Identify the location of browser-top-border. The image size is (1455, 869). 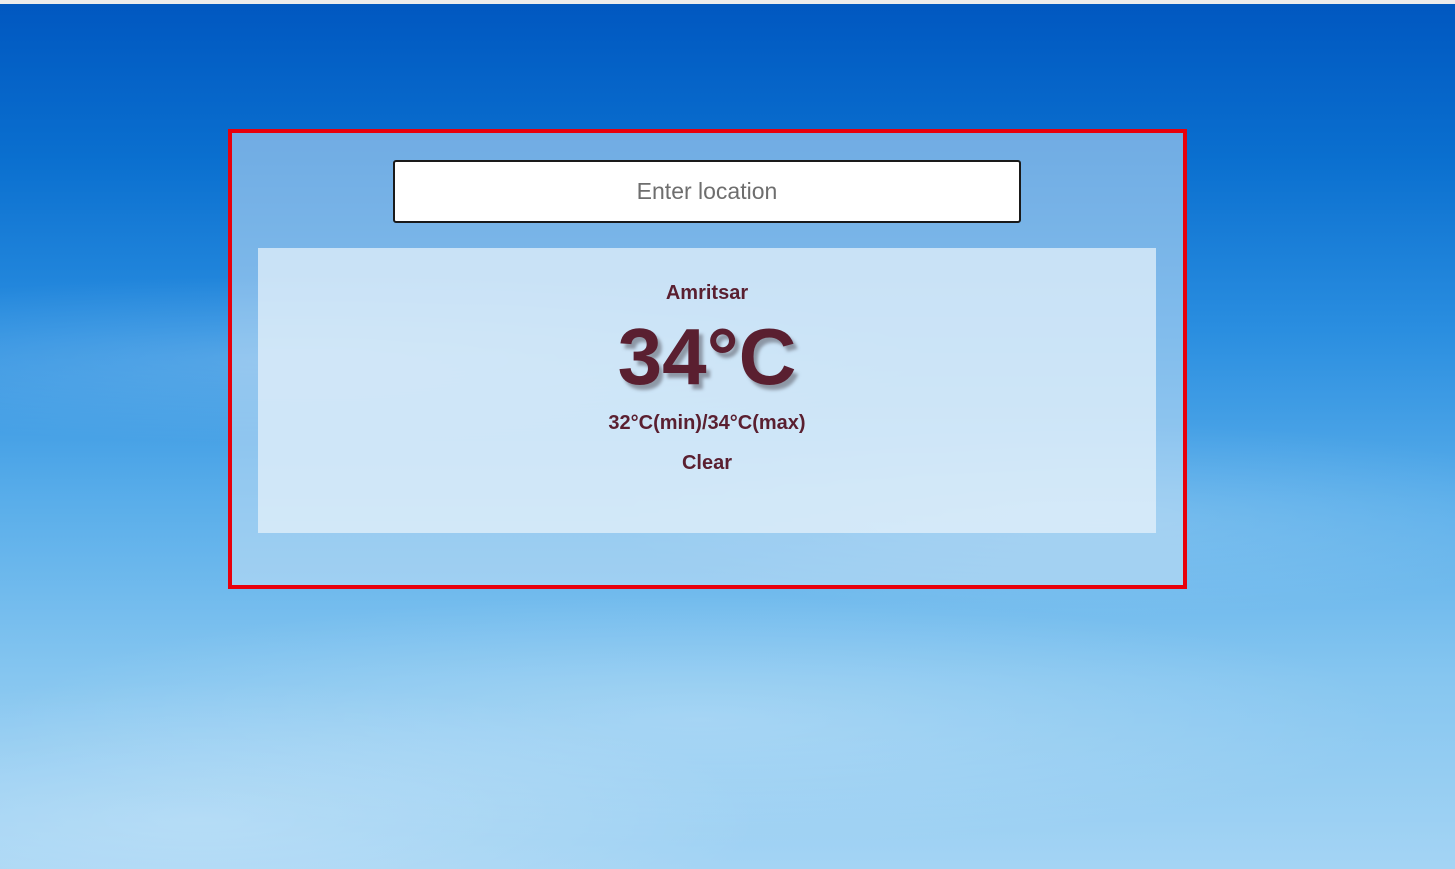
(727, 2).